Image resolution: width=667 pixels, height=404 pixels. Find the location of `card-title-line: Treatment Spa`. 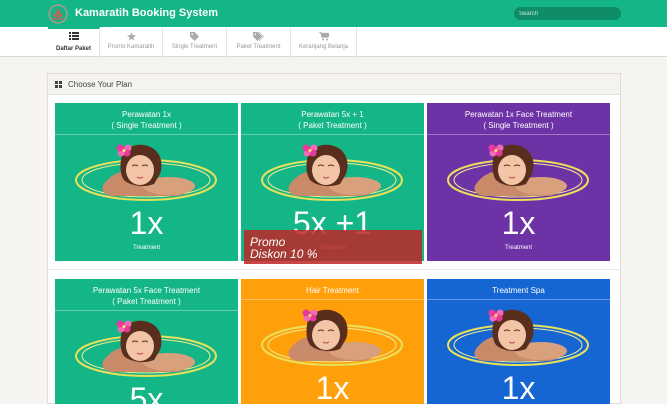

card-title-line: Treatment Spa is located at coordinates (518, 290).